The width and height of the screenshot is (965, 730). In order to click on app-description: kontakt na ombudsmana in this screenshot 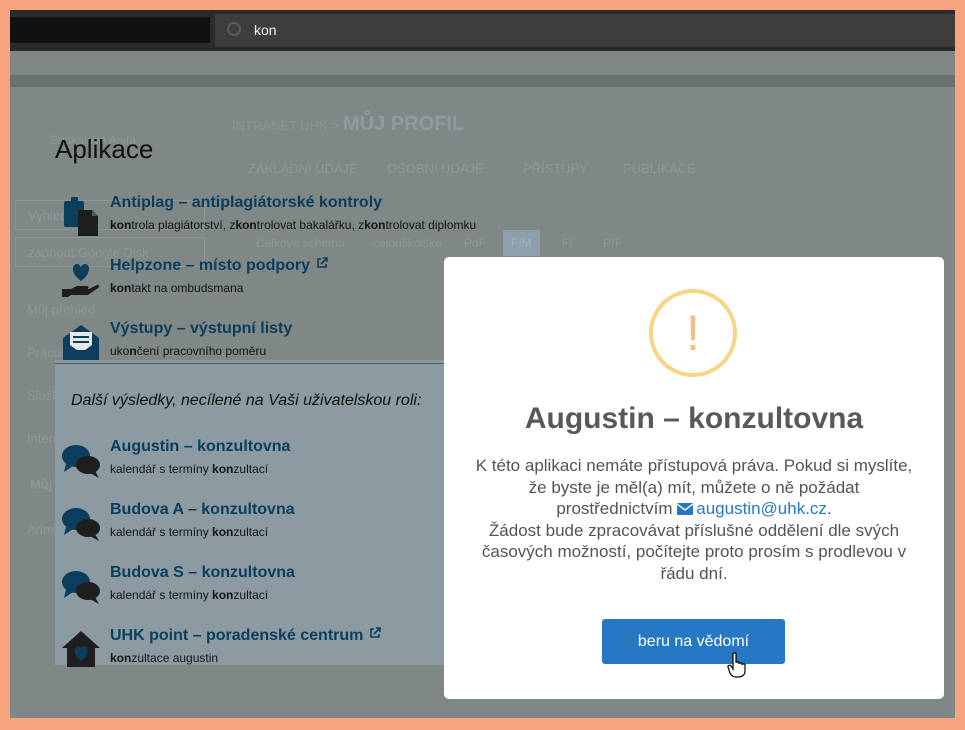, I will do `click(176, 288)`.